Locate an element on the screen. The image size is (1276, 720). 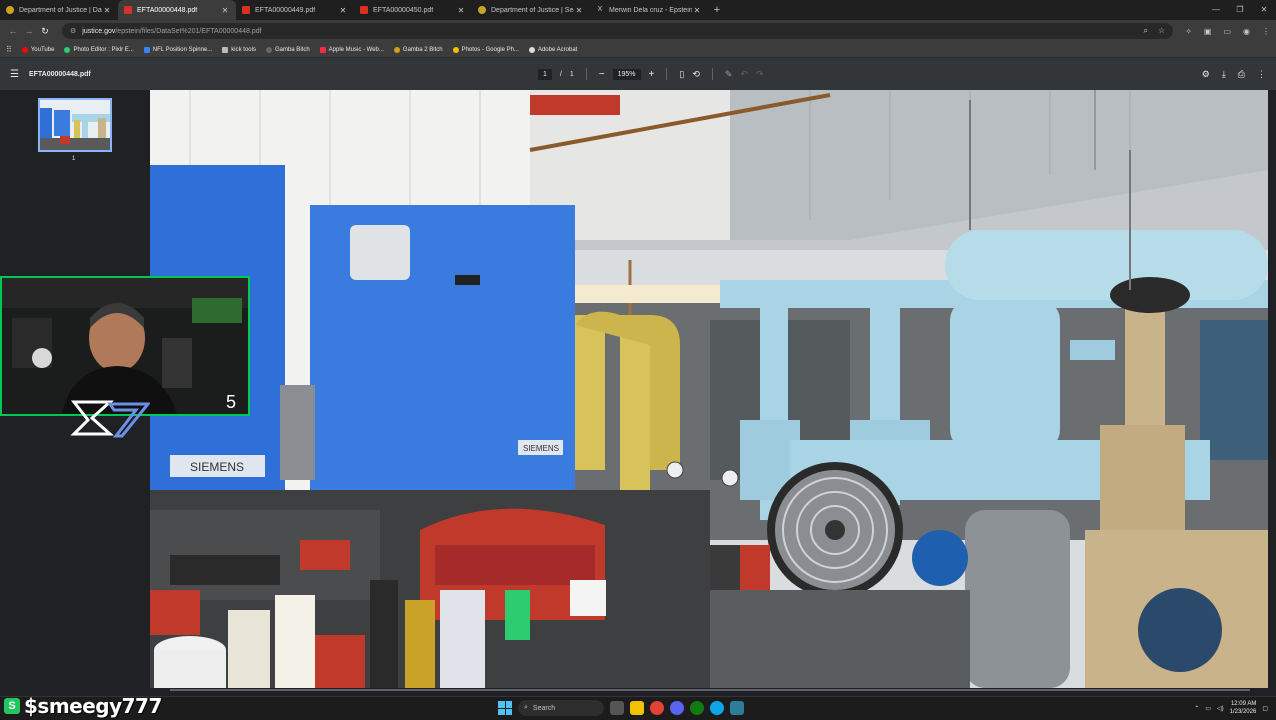
bookmark-gamba-2: Gamba 2 Bitch is located at coordinates (418, 49).